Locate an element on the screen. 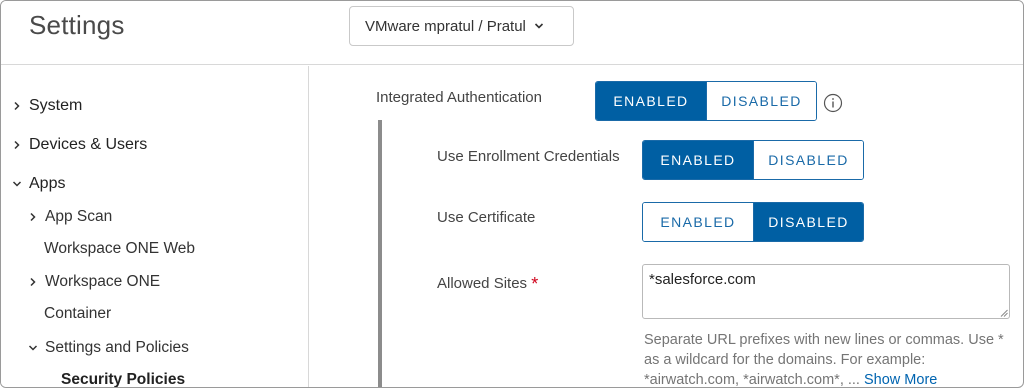  organization-group-label: VMware mpratul / Pratul is located at coordinates (445, 26).